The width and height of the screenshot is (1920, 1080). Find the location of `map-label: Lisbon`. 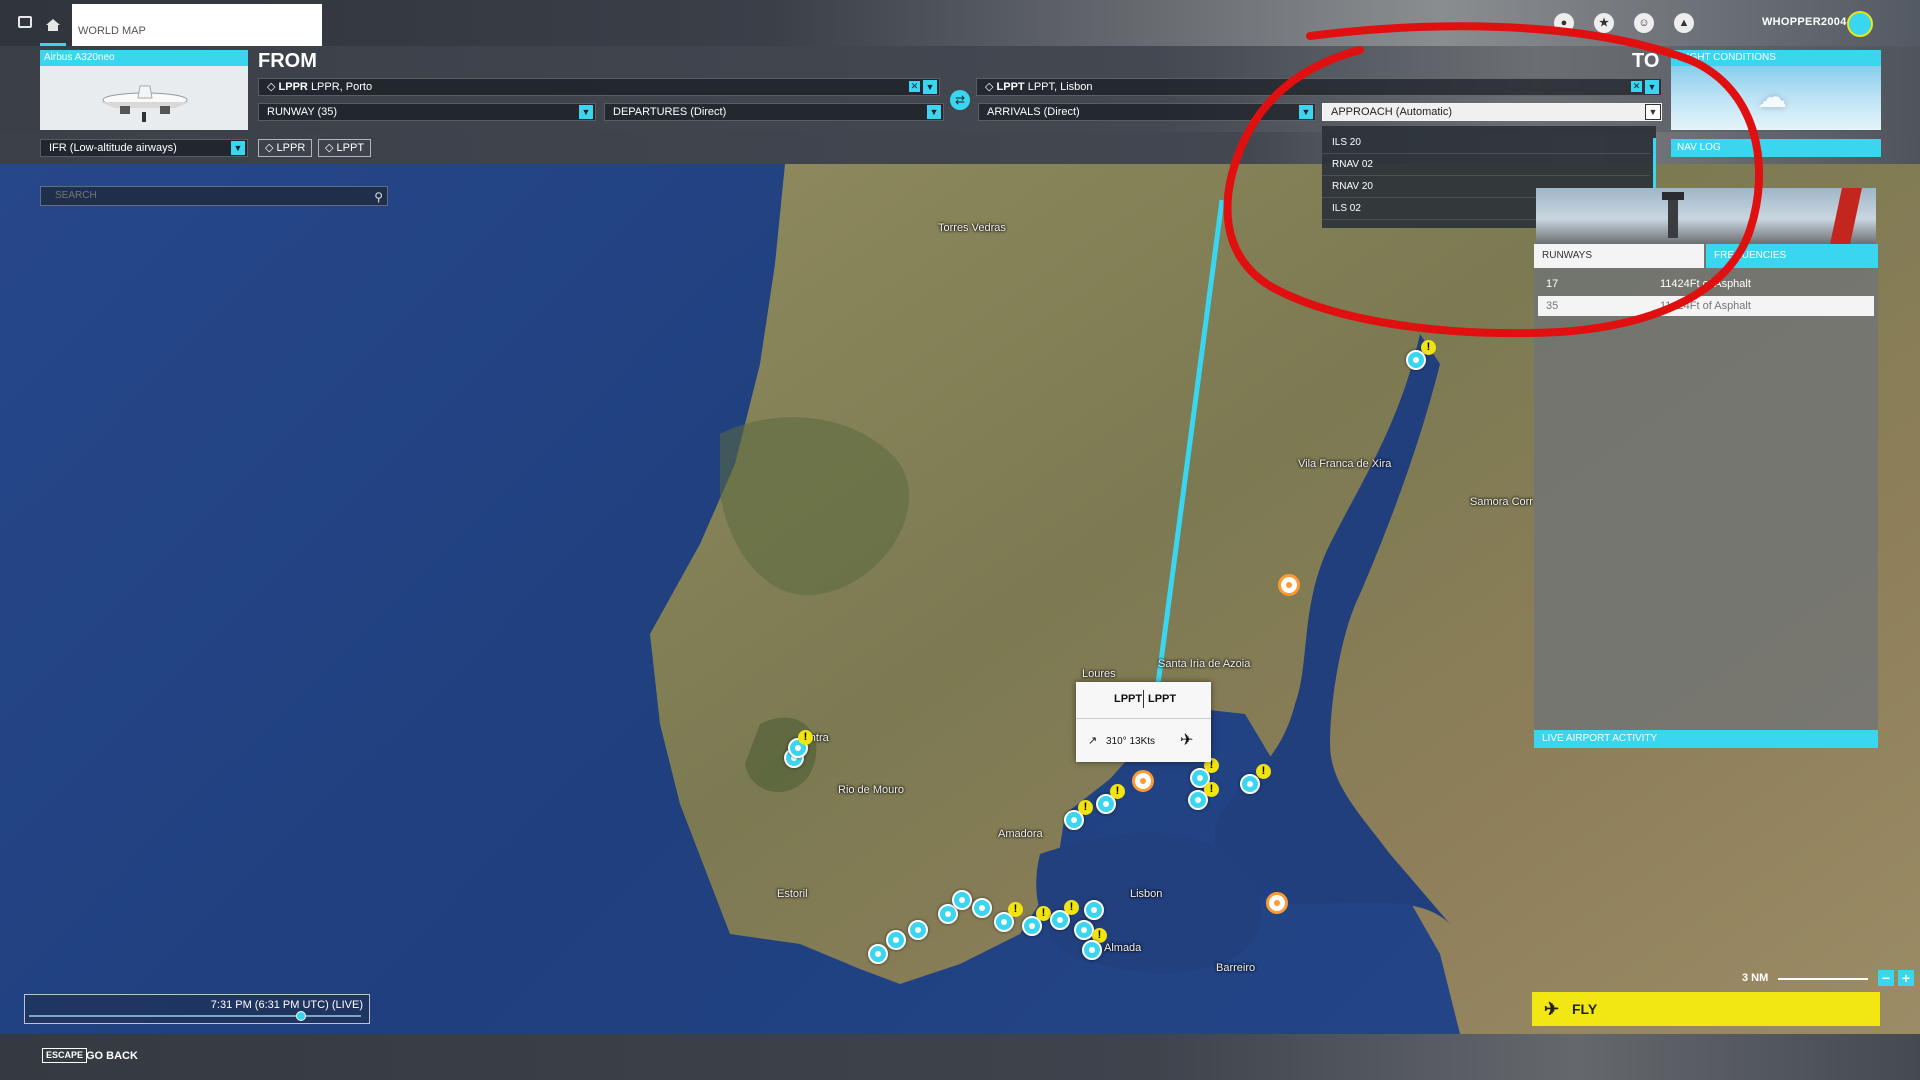

map-label: Lisbon is located at coordinates (1146, 894).